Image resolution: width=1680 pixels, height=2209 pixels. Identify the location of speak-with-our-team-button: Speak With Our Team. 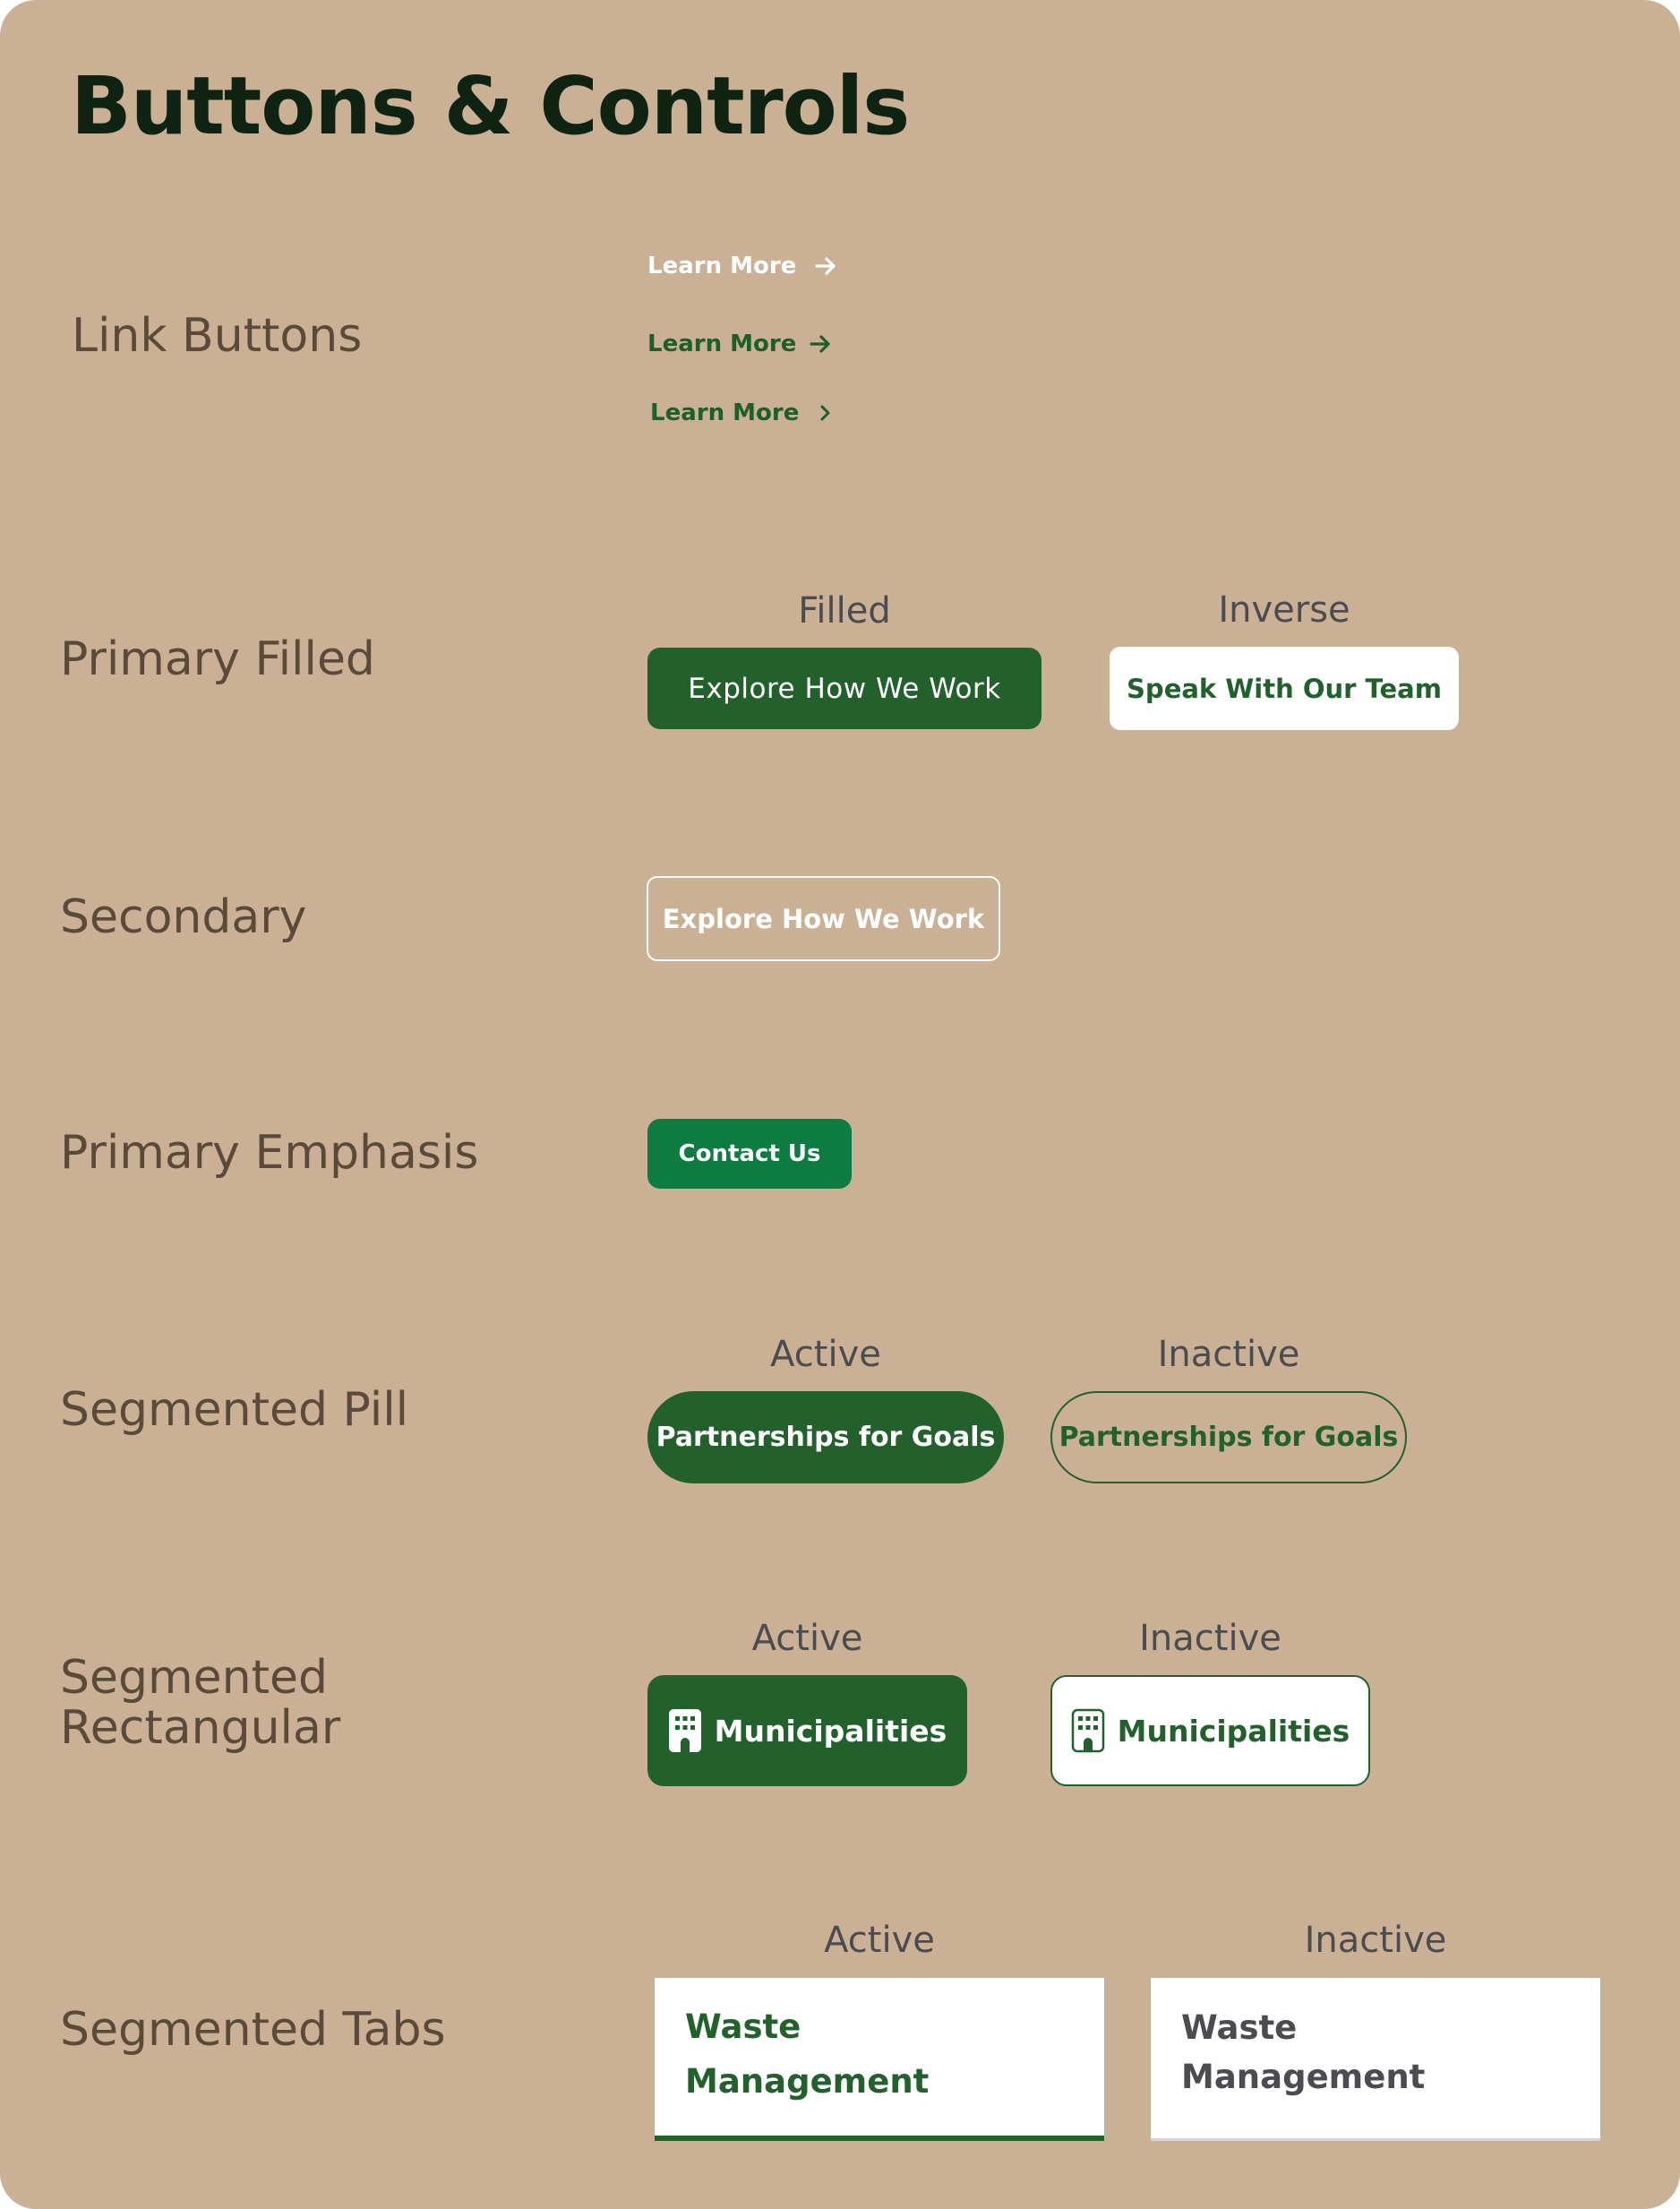
(1284, 689).